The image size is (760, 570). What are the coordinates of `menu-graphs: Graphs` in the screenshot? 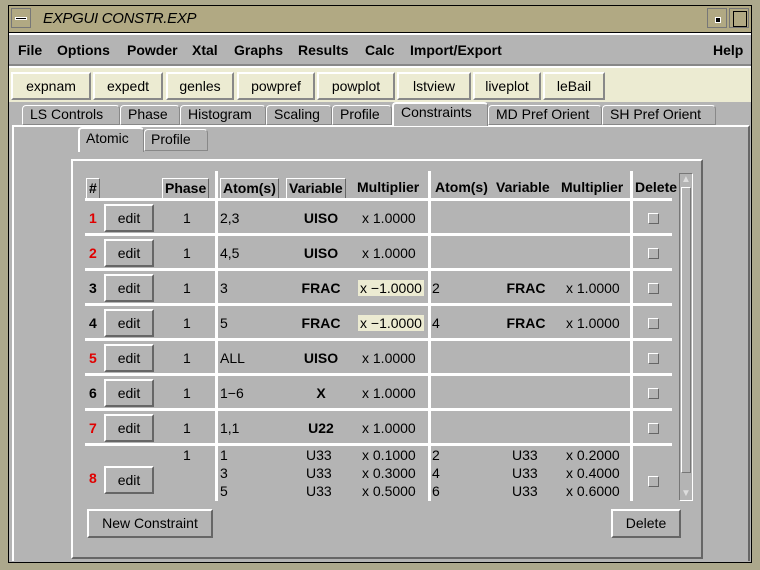 It's located at (258, 50).